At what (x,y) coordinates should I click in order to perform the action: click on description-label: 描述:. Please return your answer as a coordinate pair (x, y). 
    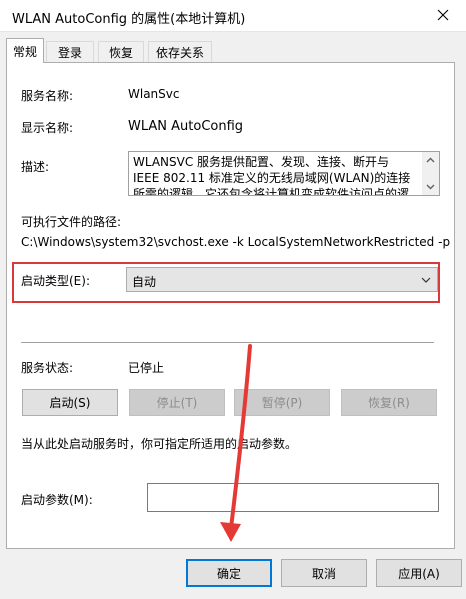
    Looking at the image, I should click on (35, 167).